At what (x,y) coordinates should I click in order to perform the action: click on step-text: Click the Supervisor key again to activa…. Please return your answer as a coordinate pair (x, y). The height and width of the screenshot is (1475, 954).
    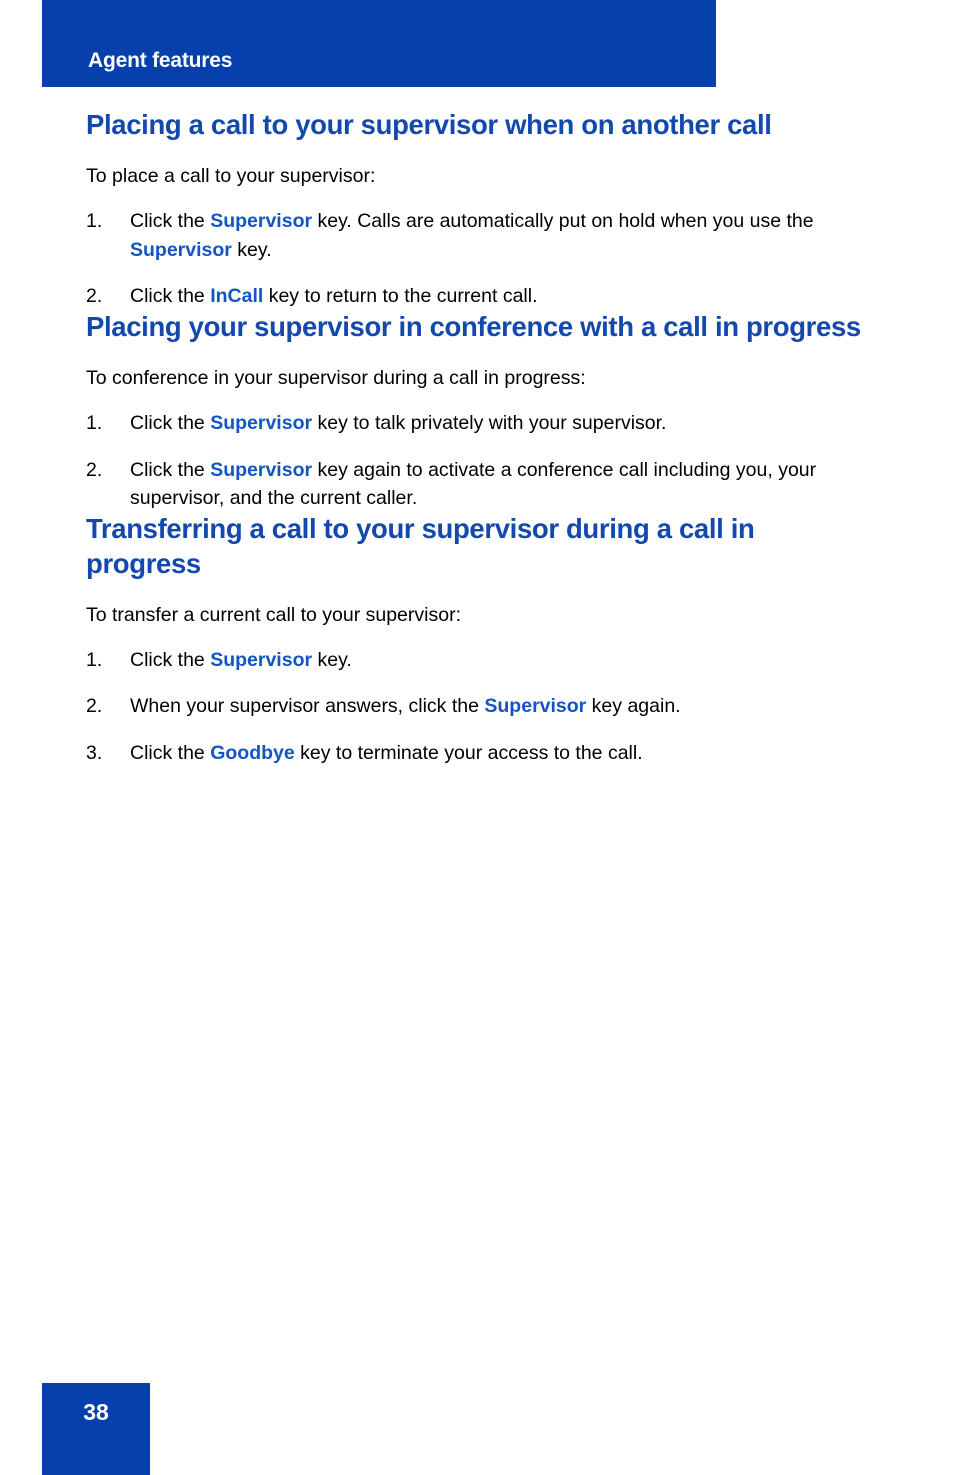
    Looking at the image, I should click on (473, 484).